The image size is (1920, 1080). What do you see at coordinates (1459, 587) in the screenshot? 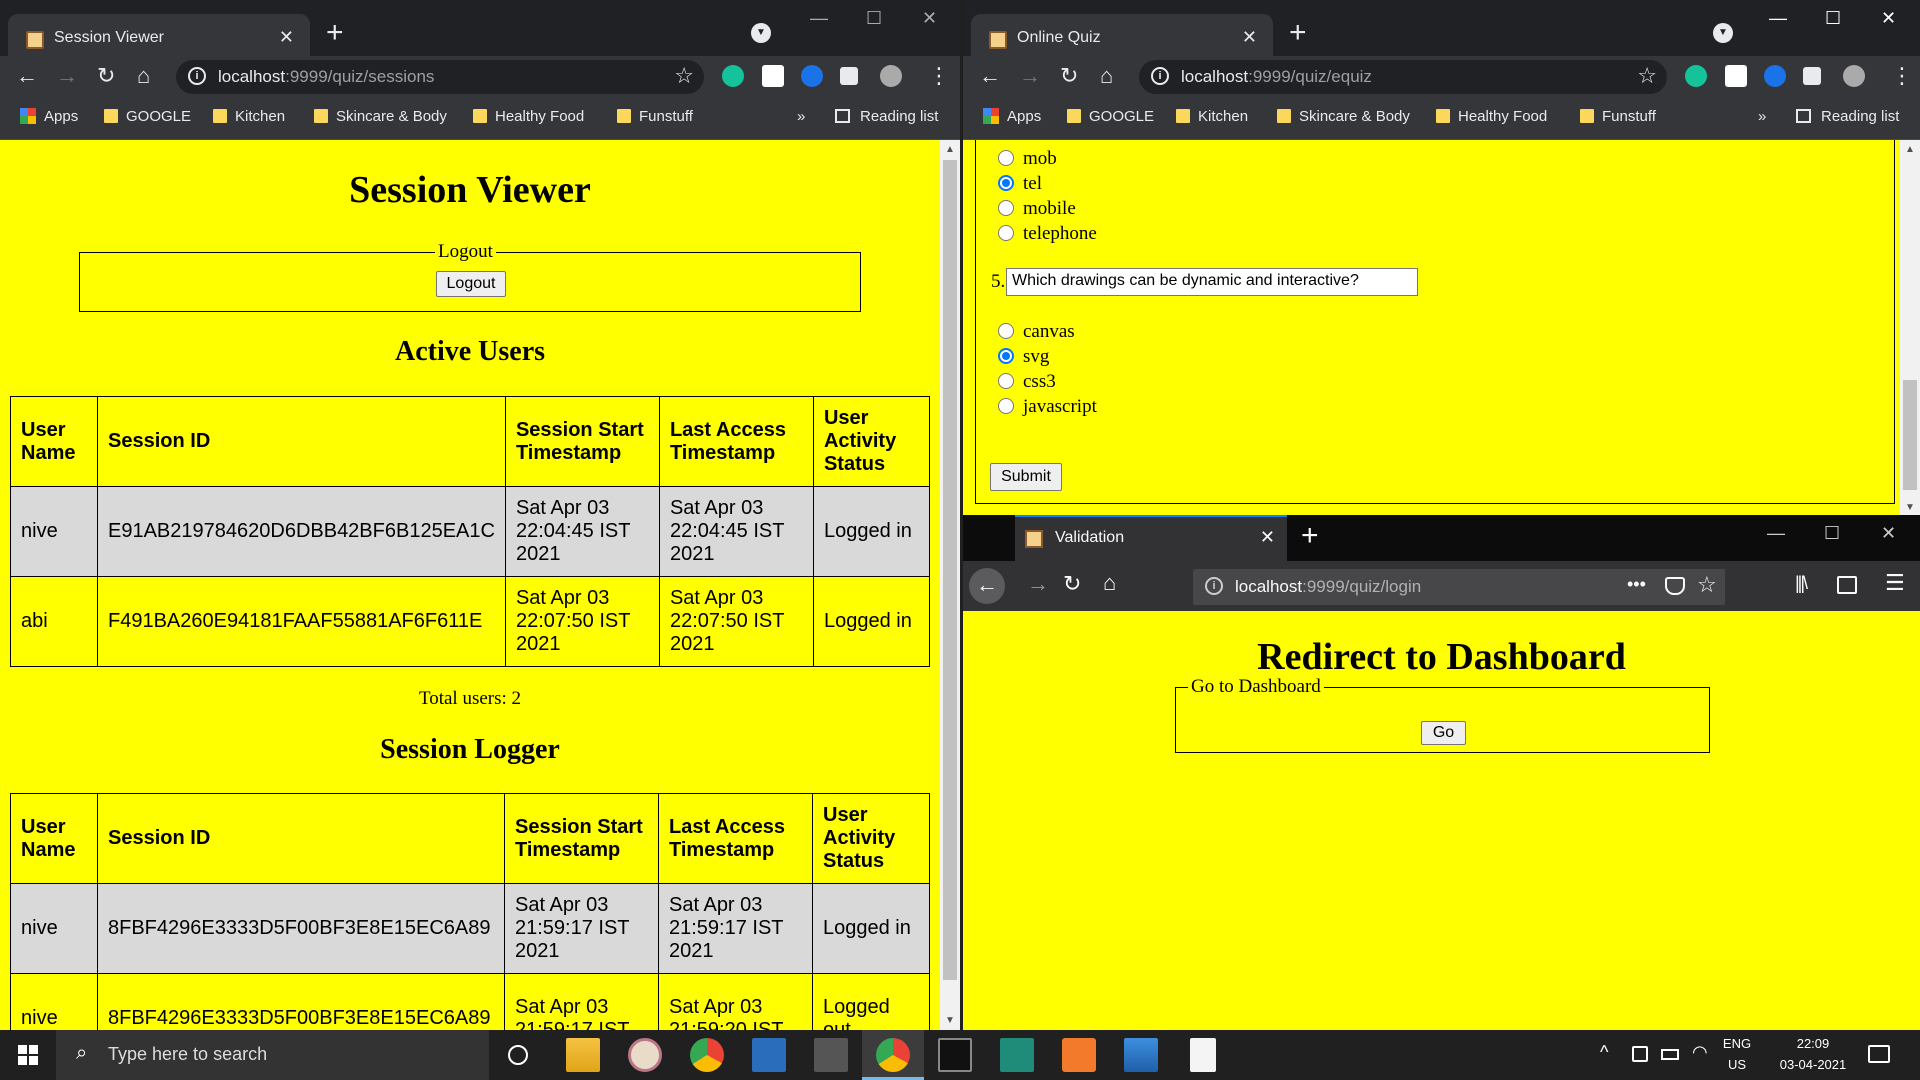
I see `address-bar: i localhost:9999/quiz/login ••• ☆` at bounding box center [1459, 587].